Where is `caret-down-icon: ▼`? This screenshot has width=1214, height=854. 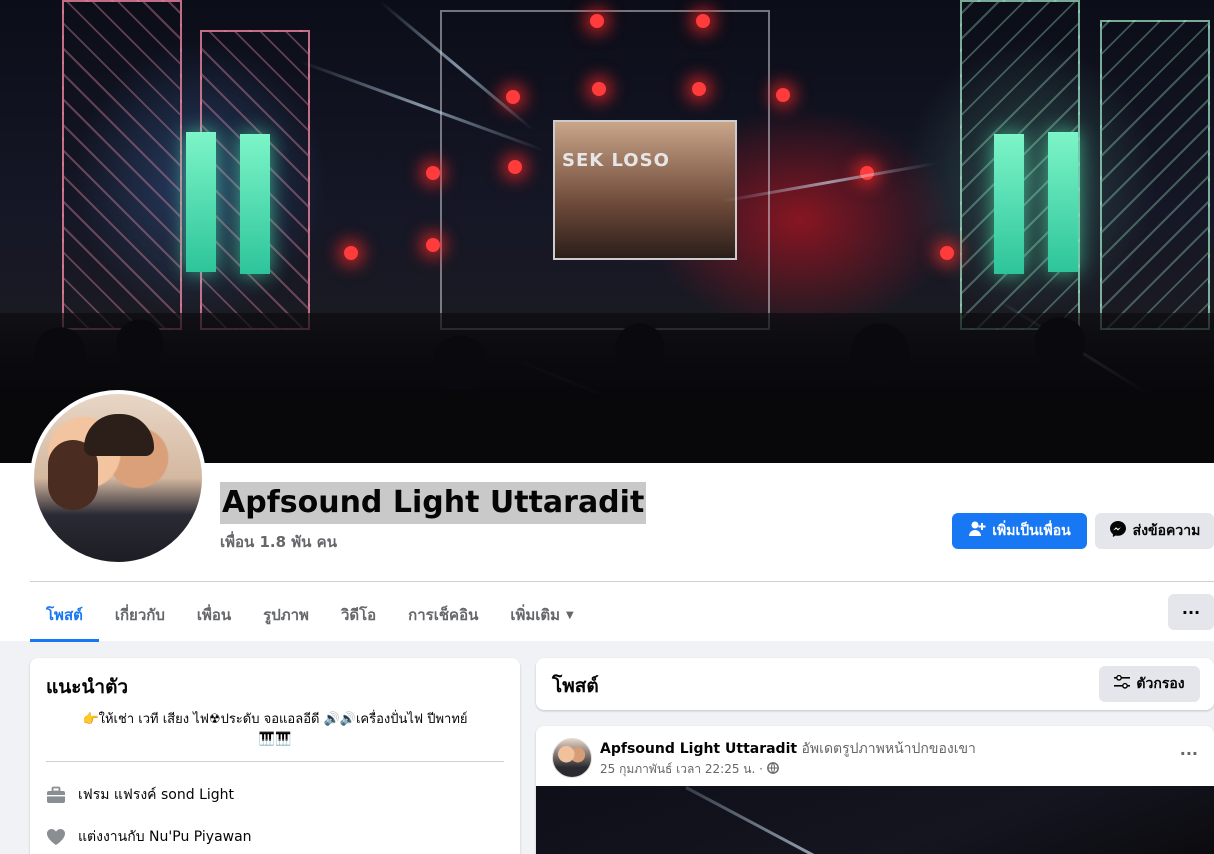
caret-down-icon: ▼ is located at coordinates (570, 615).